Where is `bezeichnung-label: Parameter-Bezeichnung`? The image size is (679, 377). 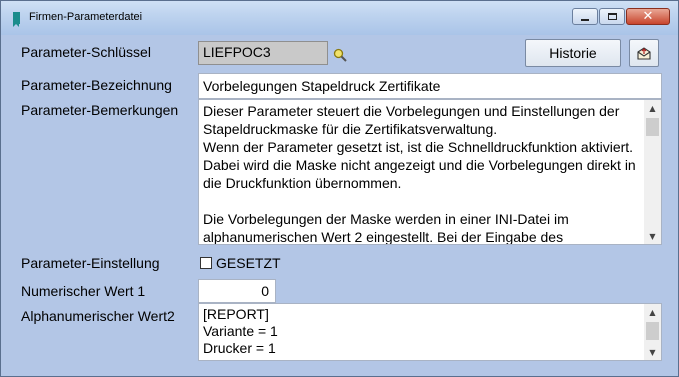 bezeichnung-label: Parameter-Bezeichnung is located at coordinates (96, 85).